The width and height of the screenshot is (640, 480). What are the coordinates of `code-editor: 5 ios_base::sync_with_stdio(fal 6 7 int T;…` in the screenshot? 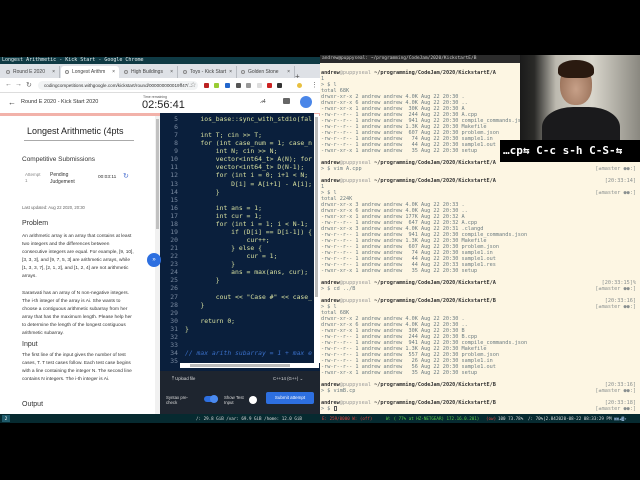 It's located at (237, 238).